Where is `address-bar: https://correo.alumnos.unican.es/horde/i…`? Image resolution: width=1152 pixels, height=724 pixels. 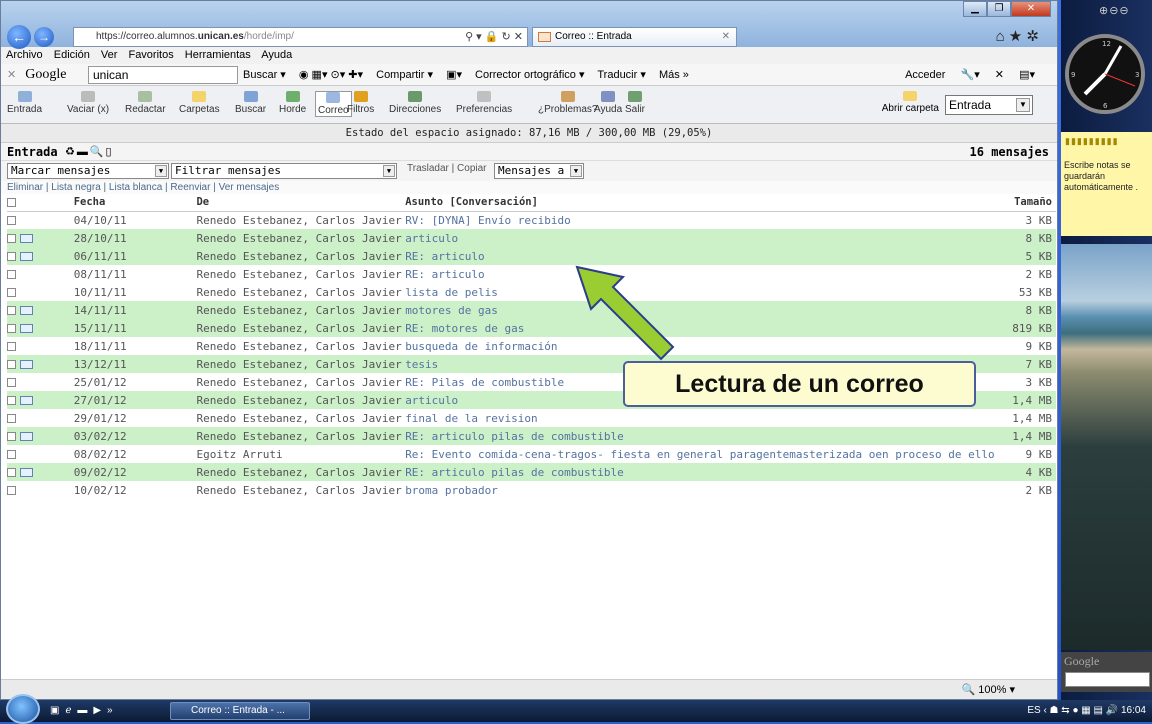 address-bar: https://correo.alumnos.unican.es/horde/i… is located at coordinates (300, 37).